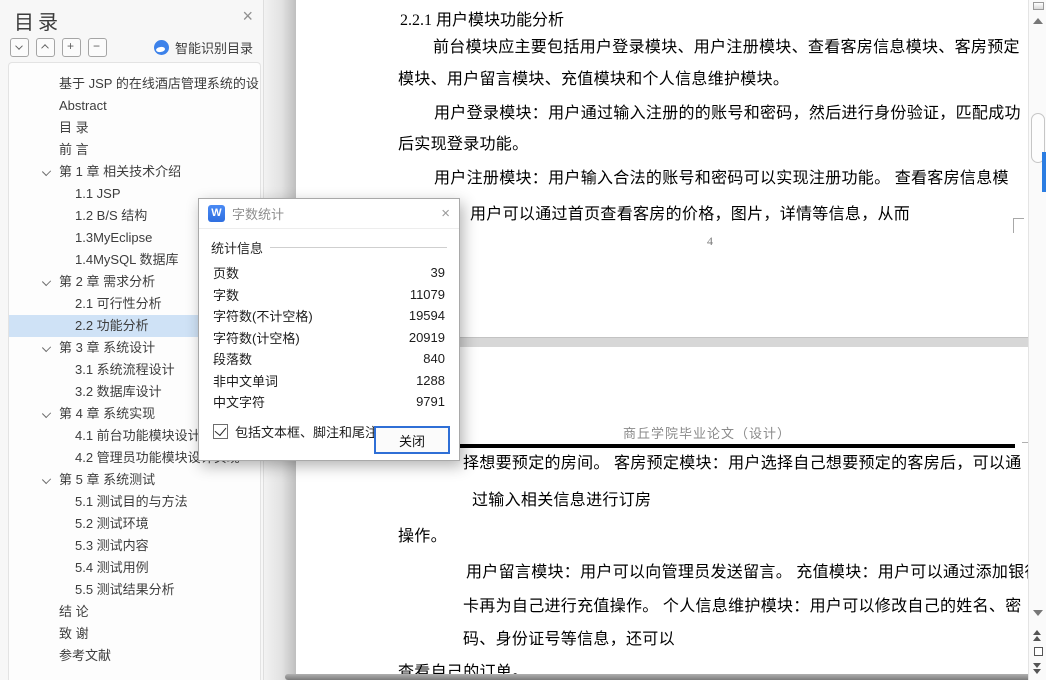 The width and height of the screenshot is (1046, 680). Describe the element at coordinates (107, 281) in the screenshot. I see `toc-item-label: 第 2 章 需求分析` at that location.